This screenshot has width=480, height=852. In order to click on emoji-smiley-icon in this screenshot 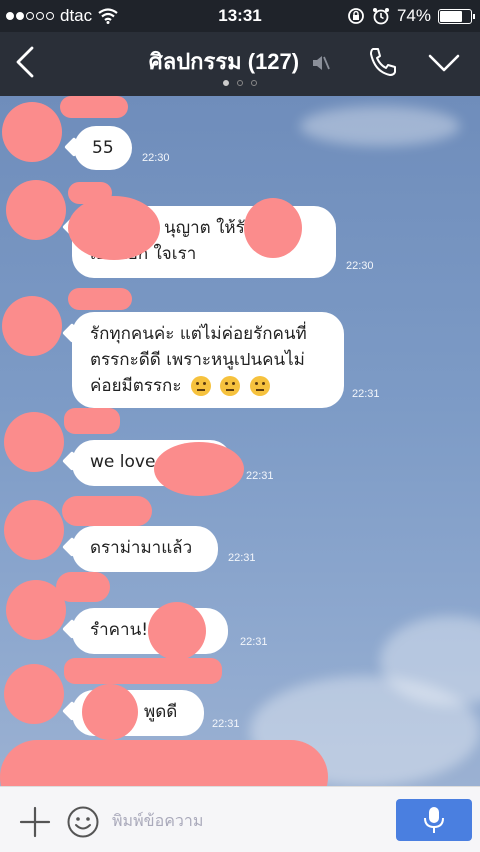, I will do `click(83, 822)`.